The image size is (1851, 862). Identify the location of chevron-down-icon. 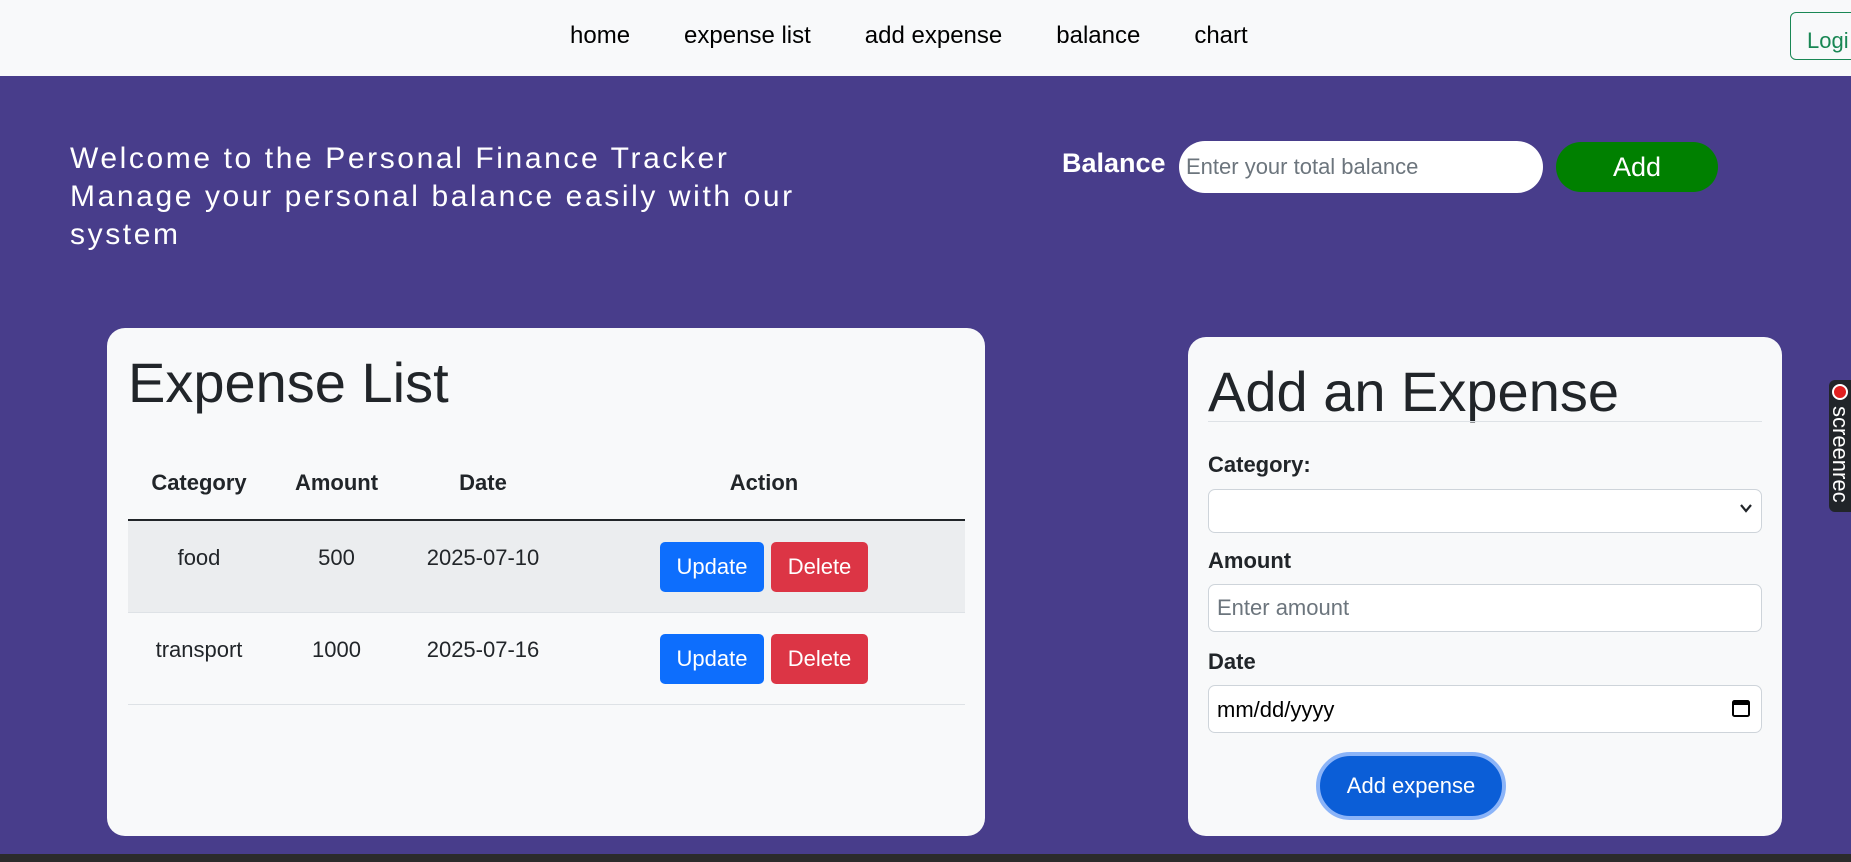
(1746, 509).